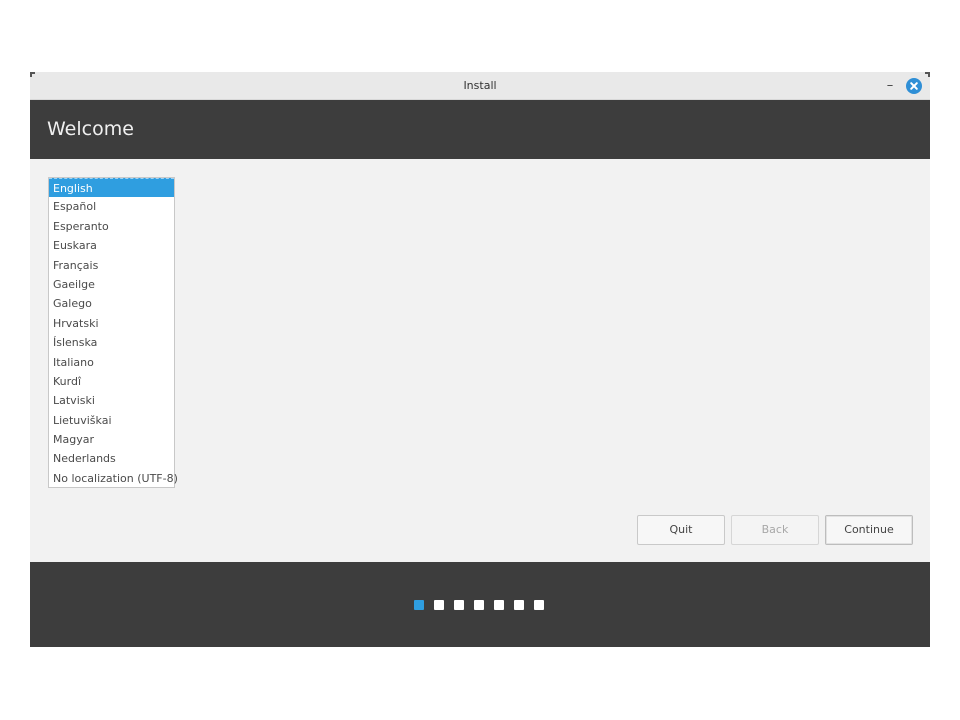 Image resolution: width=960 pixels, height=720 pixels. I want to click on language-item: Esperanto, so click(111, 226).